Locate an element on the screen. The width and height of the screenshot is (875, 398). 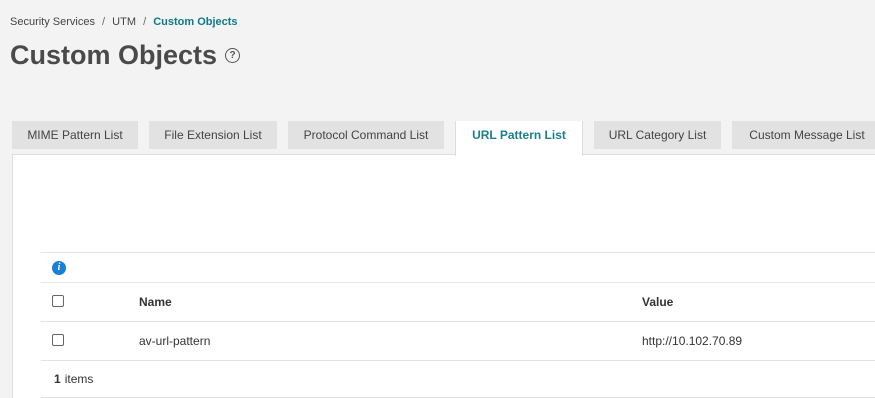
grid-header-row: Name Value is located at coordinates (458, 302).